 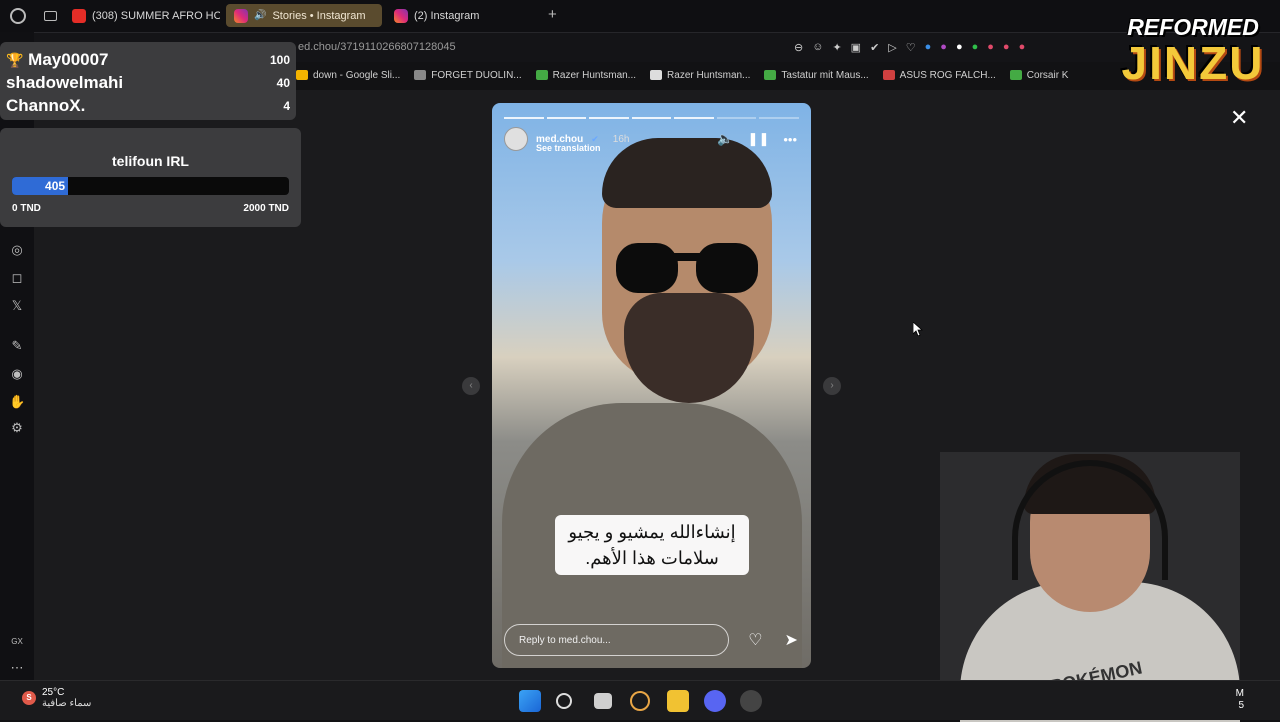 I want to click on task-view-icon, so click(x=603, y=701).